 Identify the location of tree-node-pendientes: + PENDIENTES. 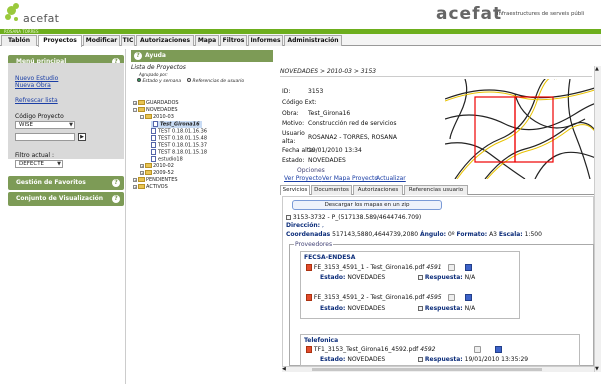
(155, 180).